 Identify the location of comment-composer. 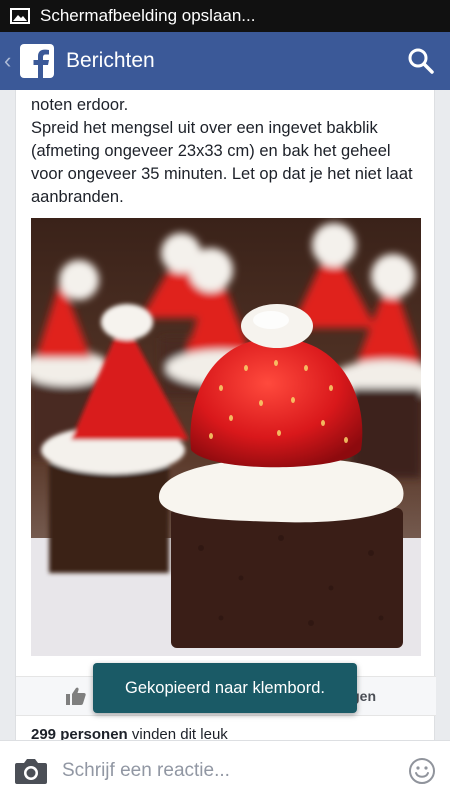
(225, 770).